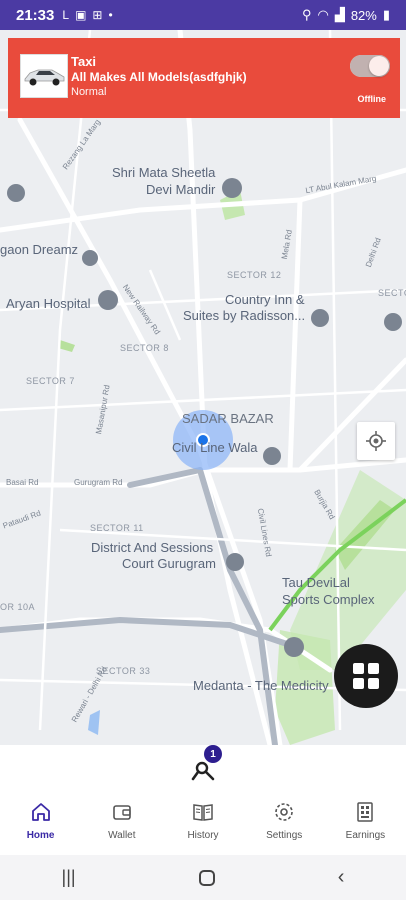 The height and width of the screenshot is (900, 406). I want to click on settings-icon, so click(284, 812).